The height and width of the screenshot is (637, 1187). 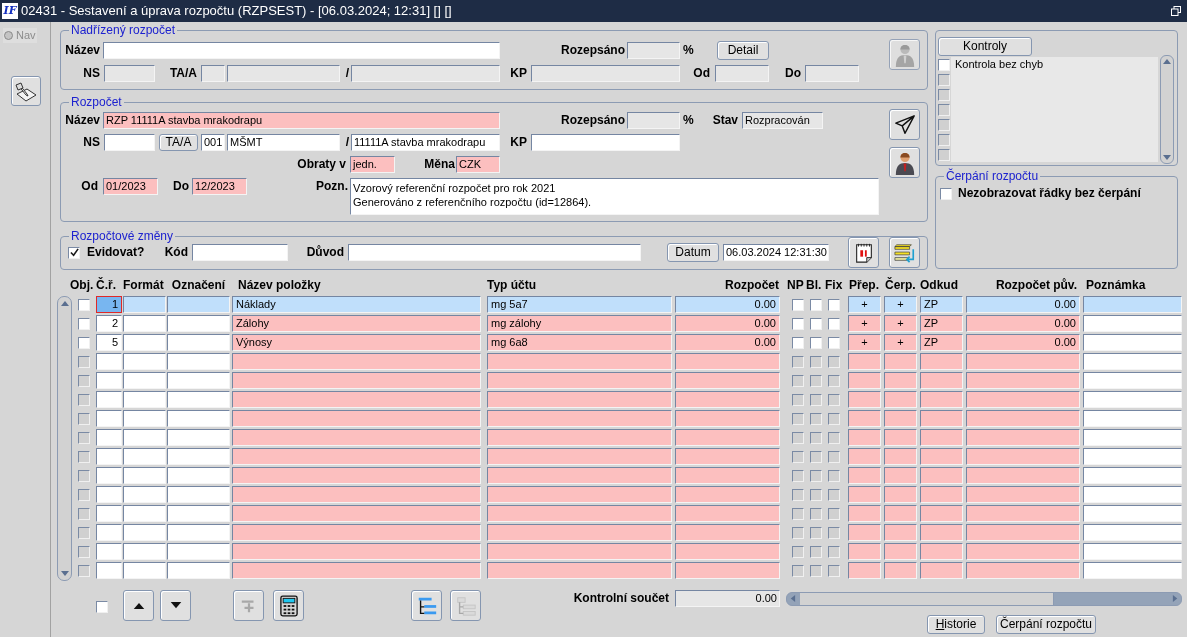 I want to click on restore-icon, so click(x=1176, y=11).